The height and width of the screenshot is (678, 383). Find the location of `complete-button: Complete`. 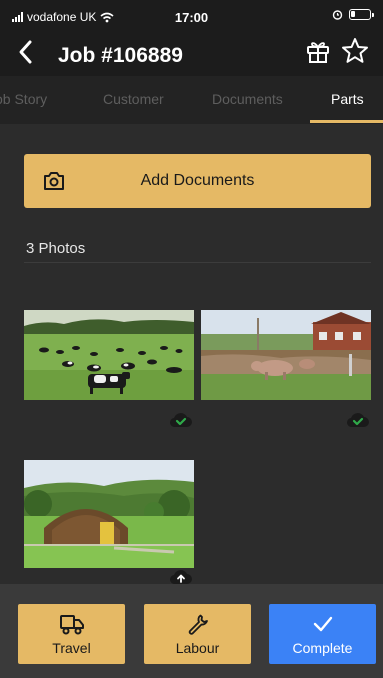

complete-button: Complete is located at coordinates (322, 634).